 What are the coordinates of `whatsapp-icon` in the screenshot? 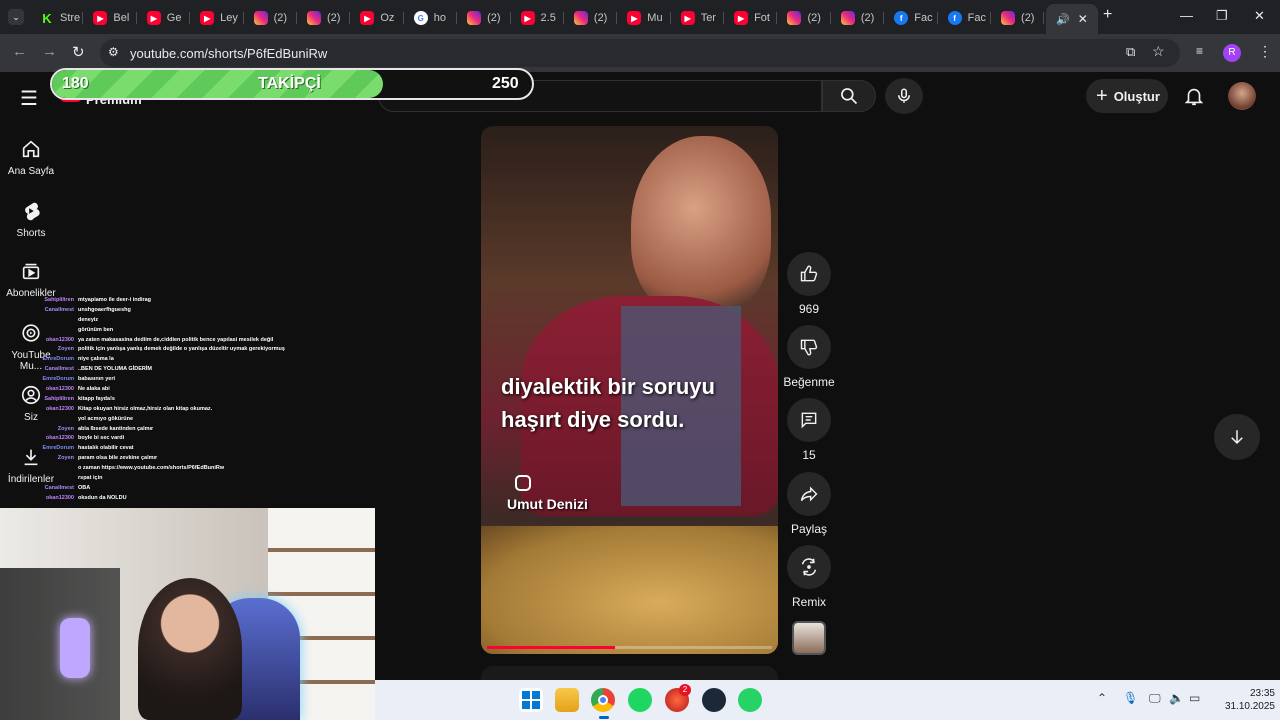 It's located at (750, 700).